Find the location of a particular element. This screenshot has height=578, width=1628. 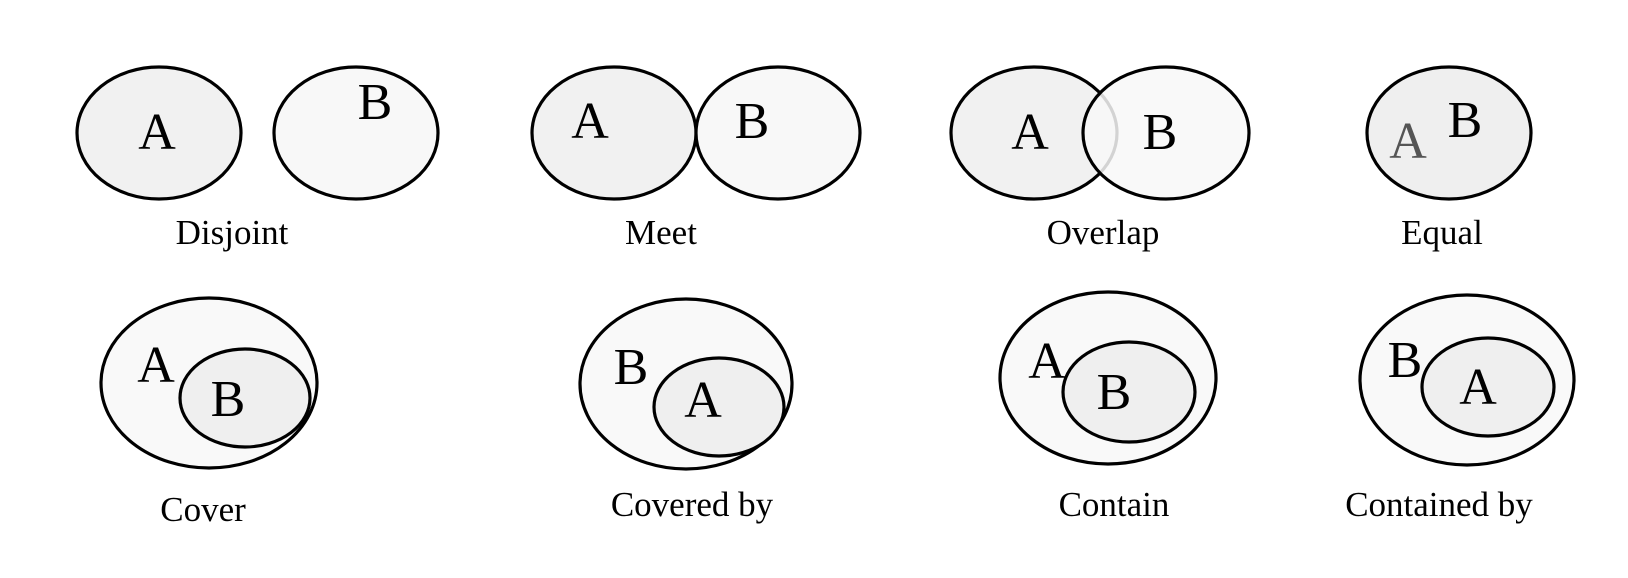

relation-equal: A B Equal is located at coordinates (1449, 158).